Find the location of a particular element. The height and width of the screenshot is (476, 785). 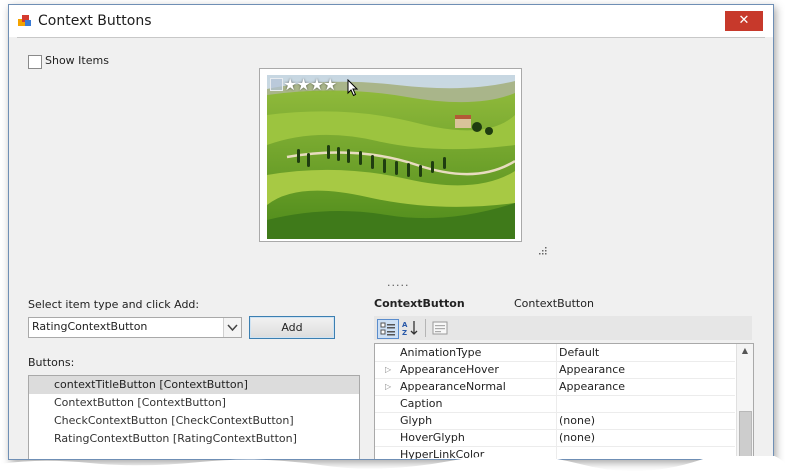

property-object-type: ContextButton is located at coordinates (554, 303).